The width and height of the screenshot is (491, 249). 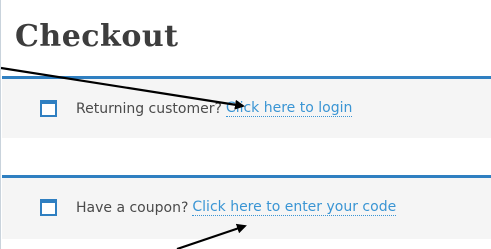 What do you see at coordinates (289, 108) in the screenshot?
I see `login-link: Click here to login` at bounding box center [289, 108].